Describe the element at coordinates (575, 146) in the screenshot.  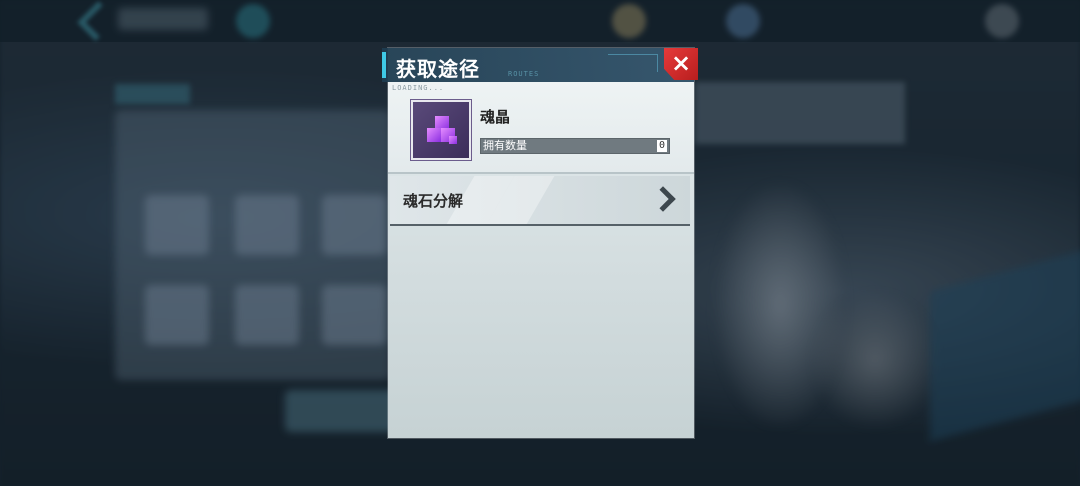
I see `owned-count-bar: 拥有数量 0` at that location.